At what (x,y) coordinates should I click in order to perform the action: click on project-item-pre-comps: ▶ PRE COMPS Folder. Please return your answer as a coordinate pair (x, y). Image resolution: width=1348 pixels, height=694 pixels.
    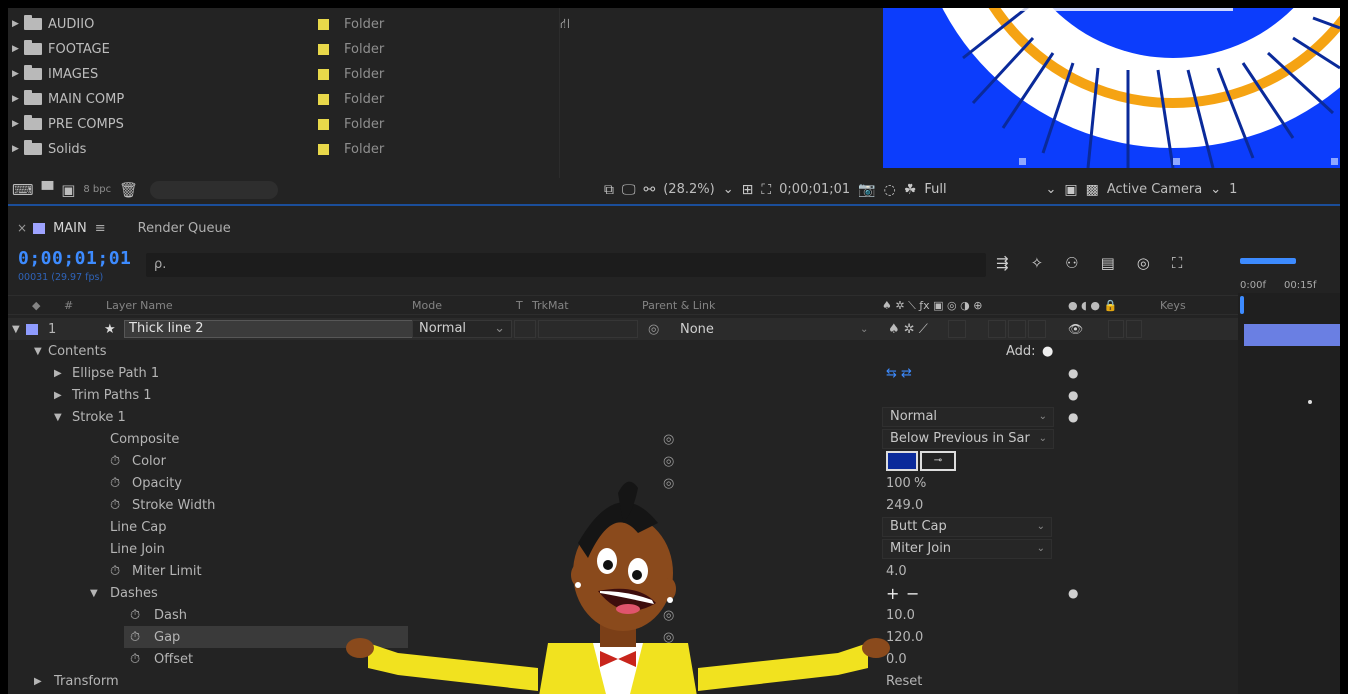
    Looking at the image, I should click on (297, 124).